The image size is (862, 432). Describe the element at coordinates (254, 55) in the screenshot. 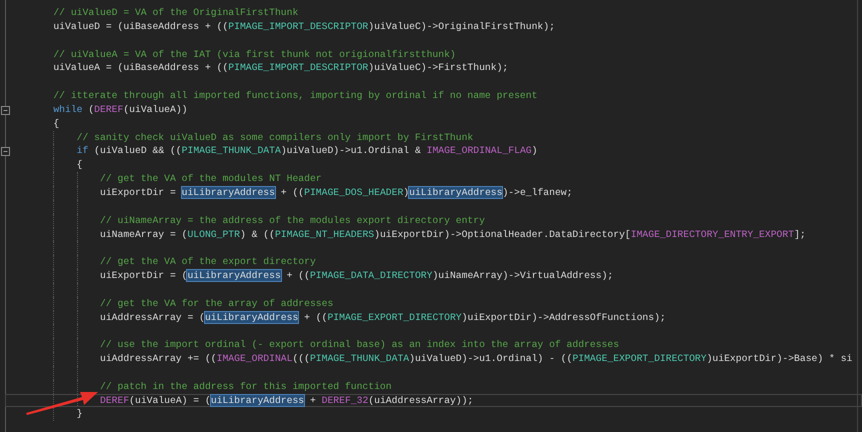

I see `code-line: // uiValueA = VA of the IAT (via first thunk not origionalfirstthunk)` at that location.